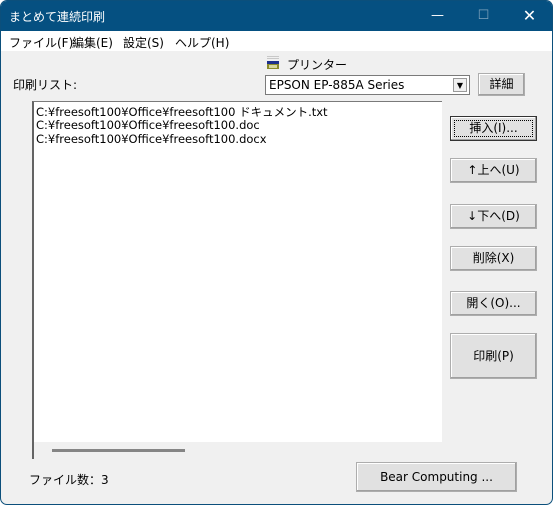 Image resolution: width=553 pixels, height=505 pixels. I want to click on move-down-button: ↓下へ(D), so click(493, 216).